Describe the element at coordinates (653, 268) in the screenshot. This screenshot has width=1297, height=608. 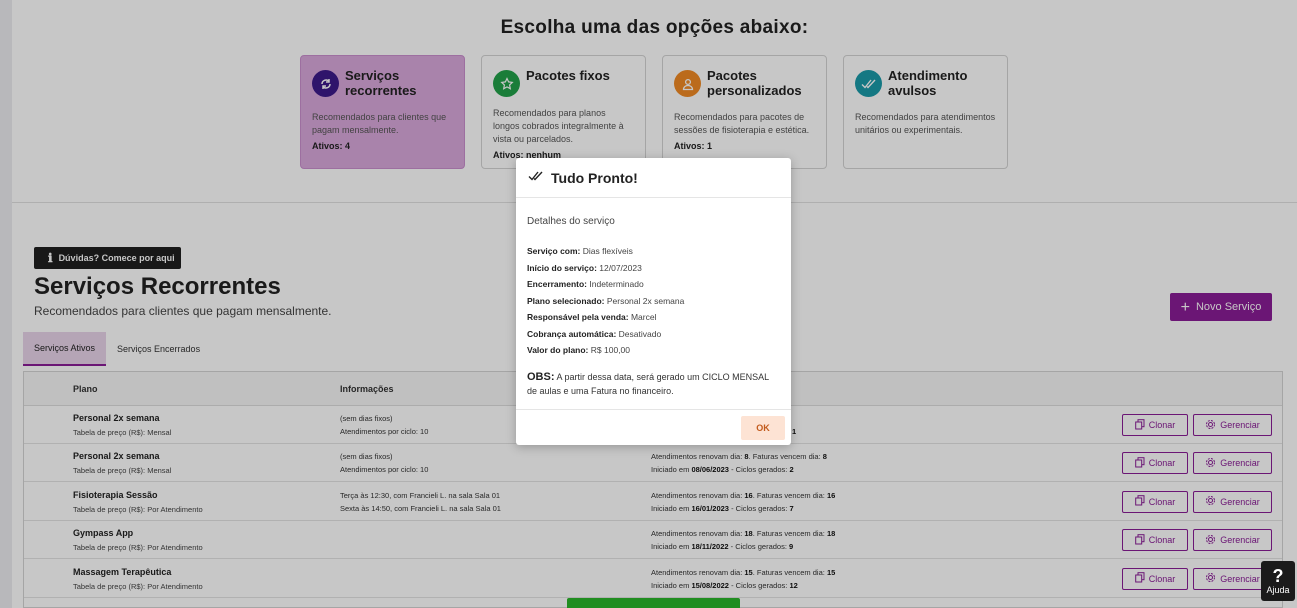
I see `detail-line: Início do serviço: 12/07/2023` at that location.